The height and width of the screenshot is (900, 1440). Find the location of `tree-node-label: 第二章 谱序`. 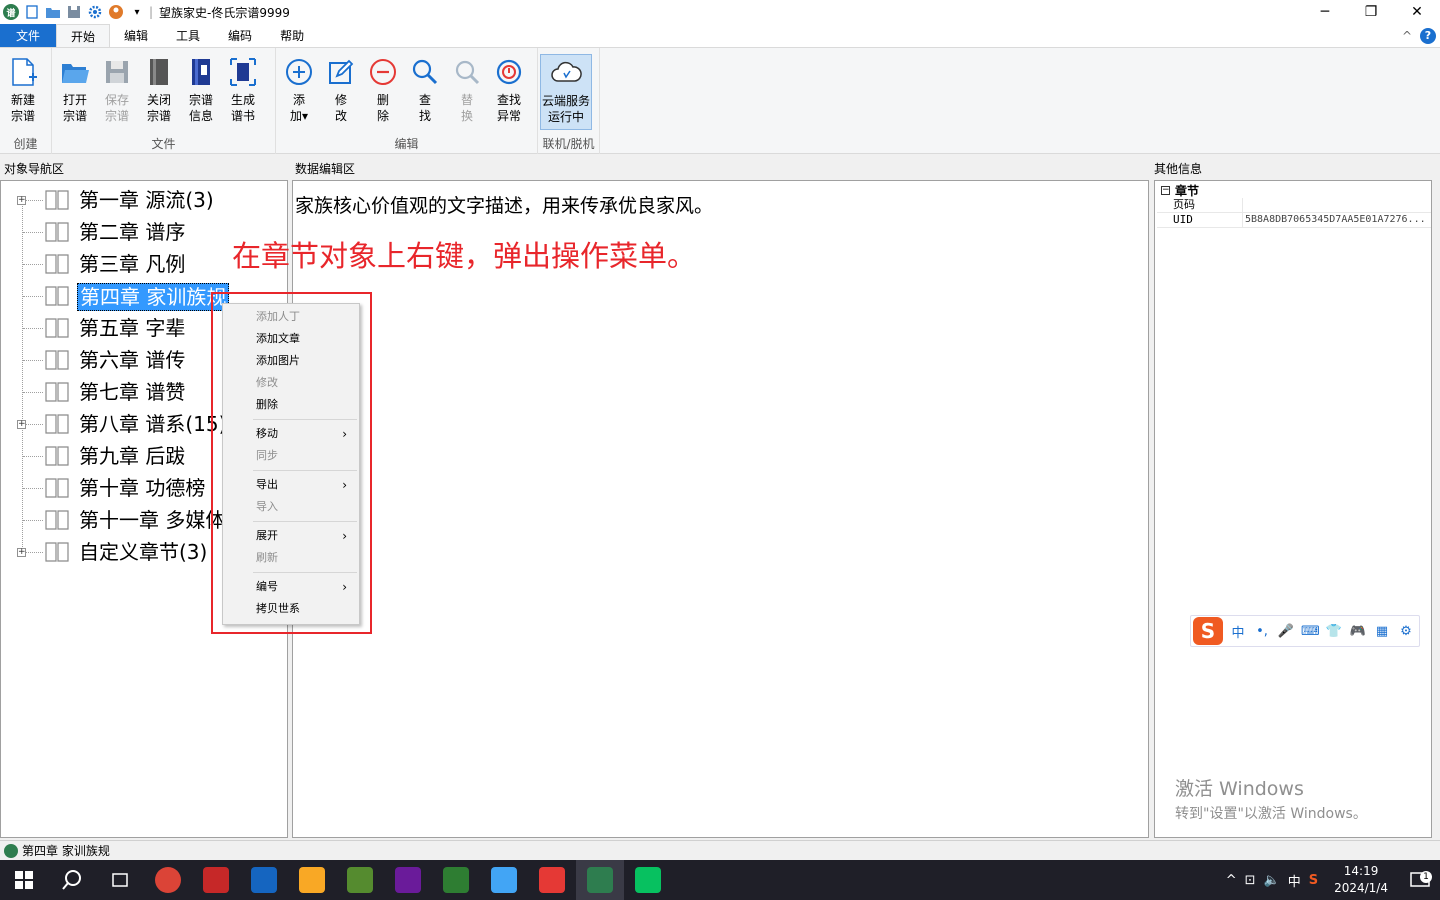

tree-node-label: 第二章 谱序 is located at coordinates (132, 232).